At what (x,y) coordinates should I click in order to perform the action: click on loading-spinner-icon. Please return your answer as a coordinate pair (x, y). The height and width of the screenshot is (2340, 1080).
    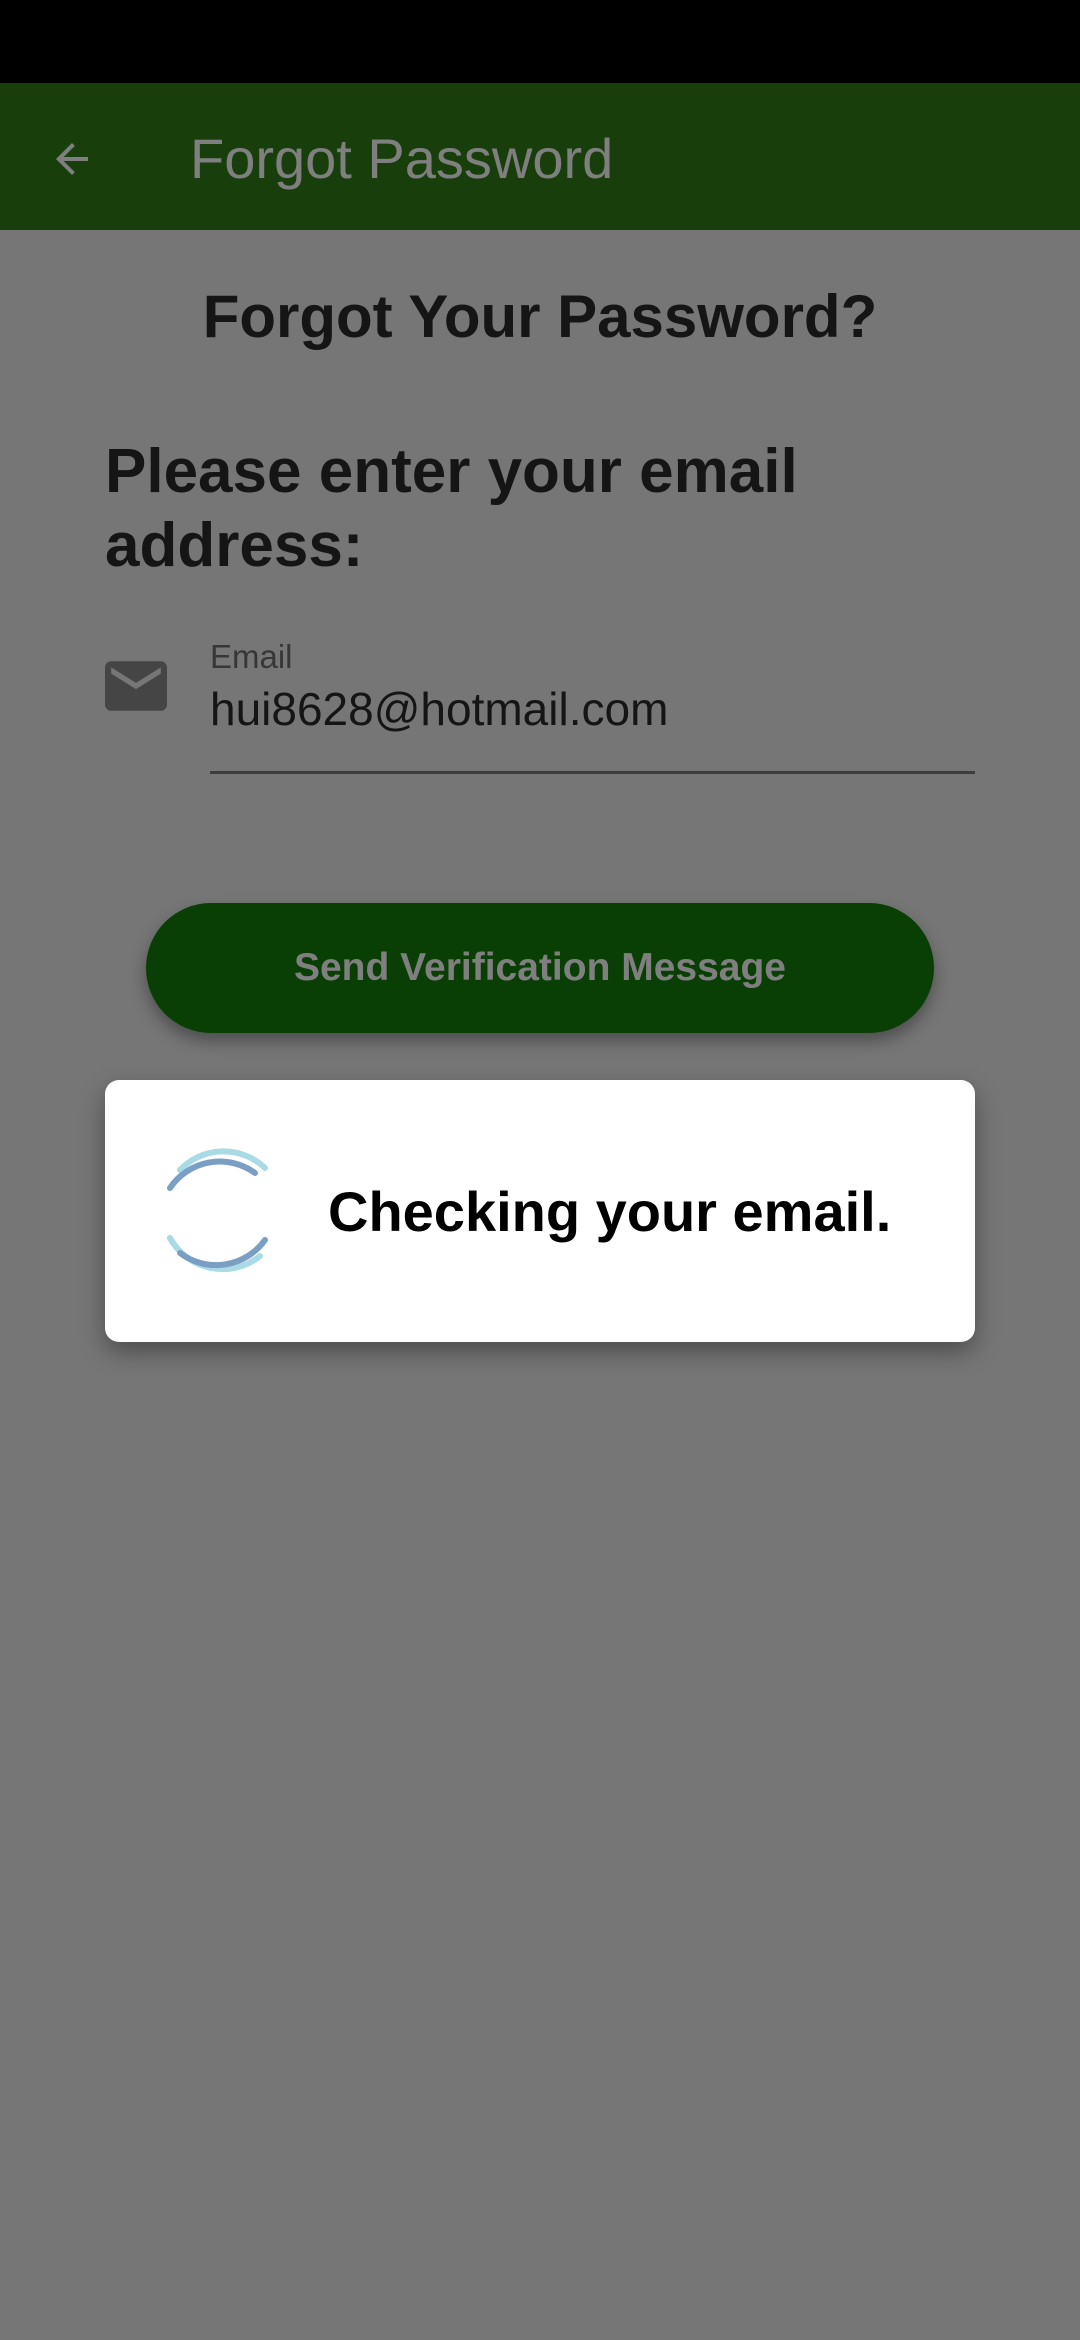
    Looking at the image, I should click on (217, 1210).